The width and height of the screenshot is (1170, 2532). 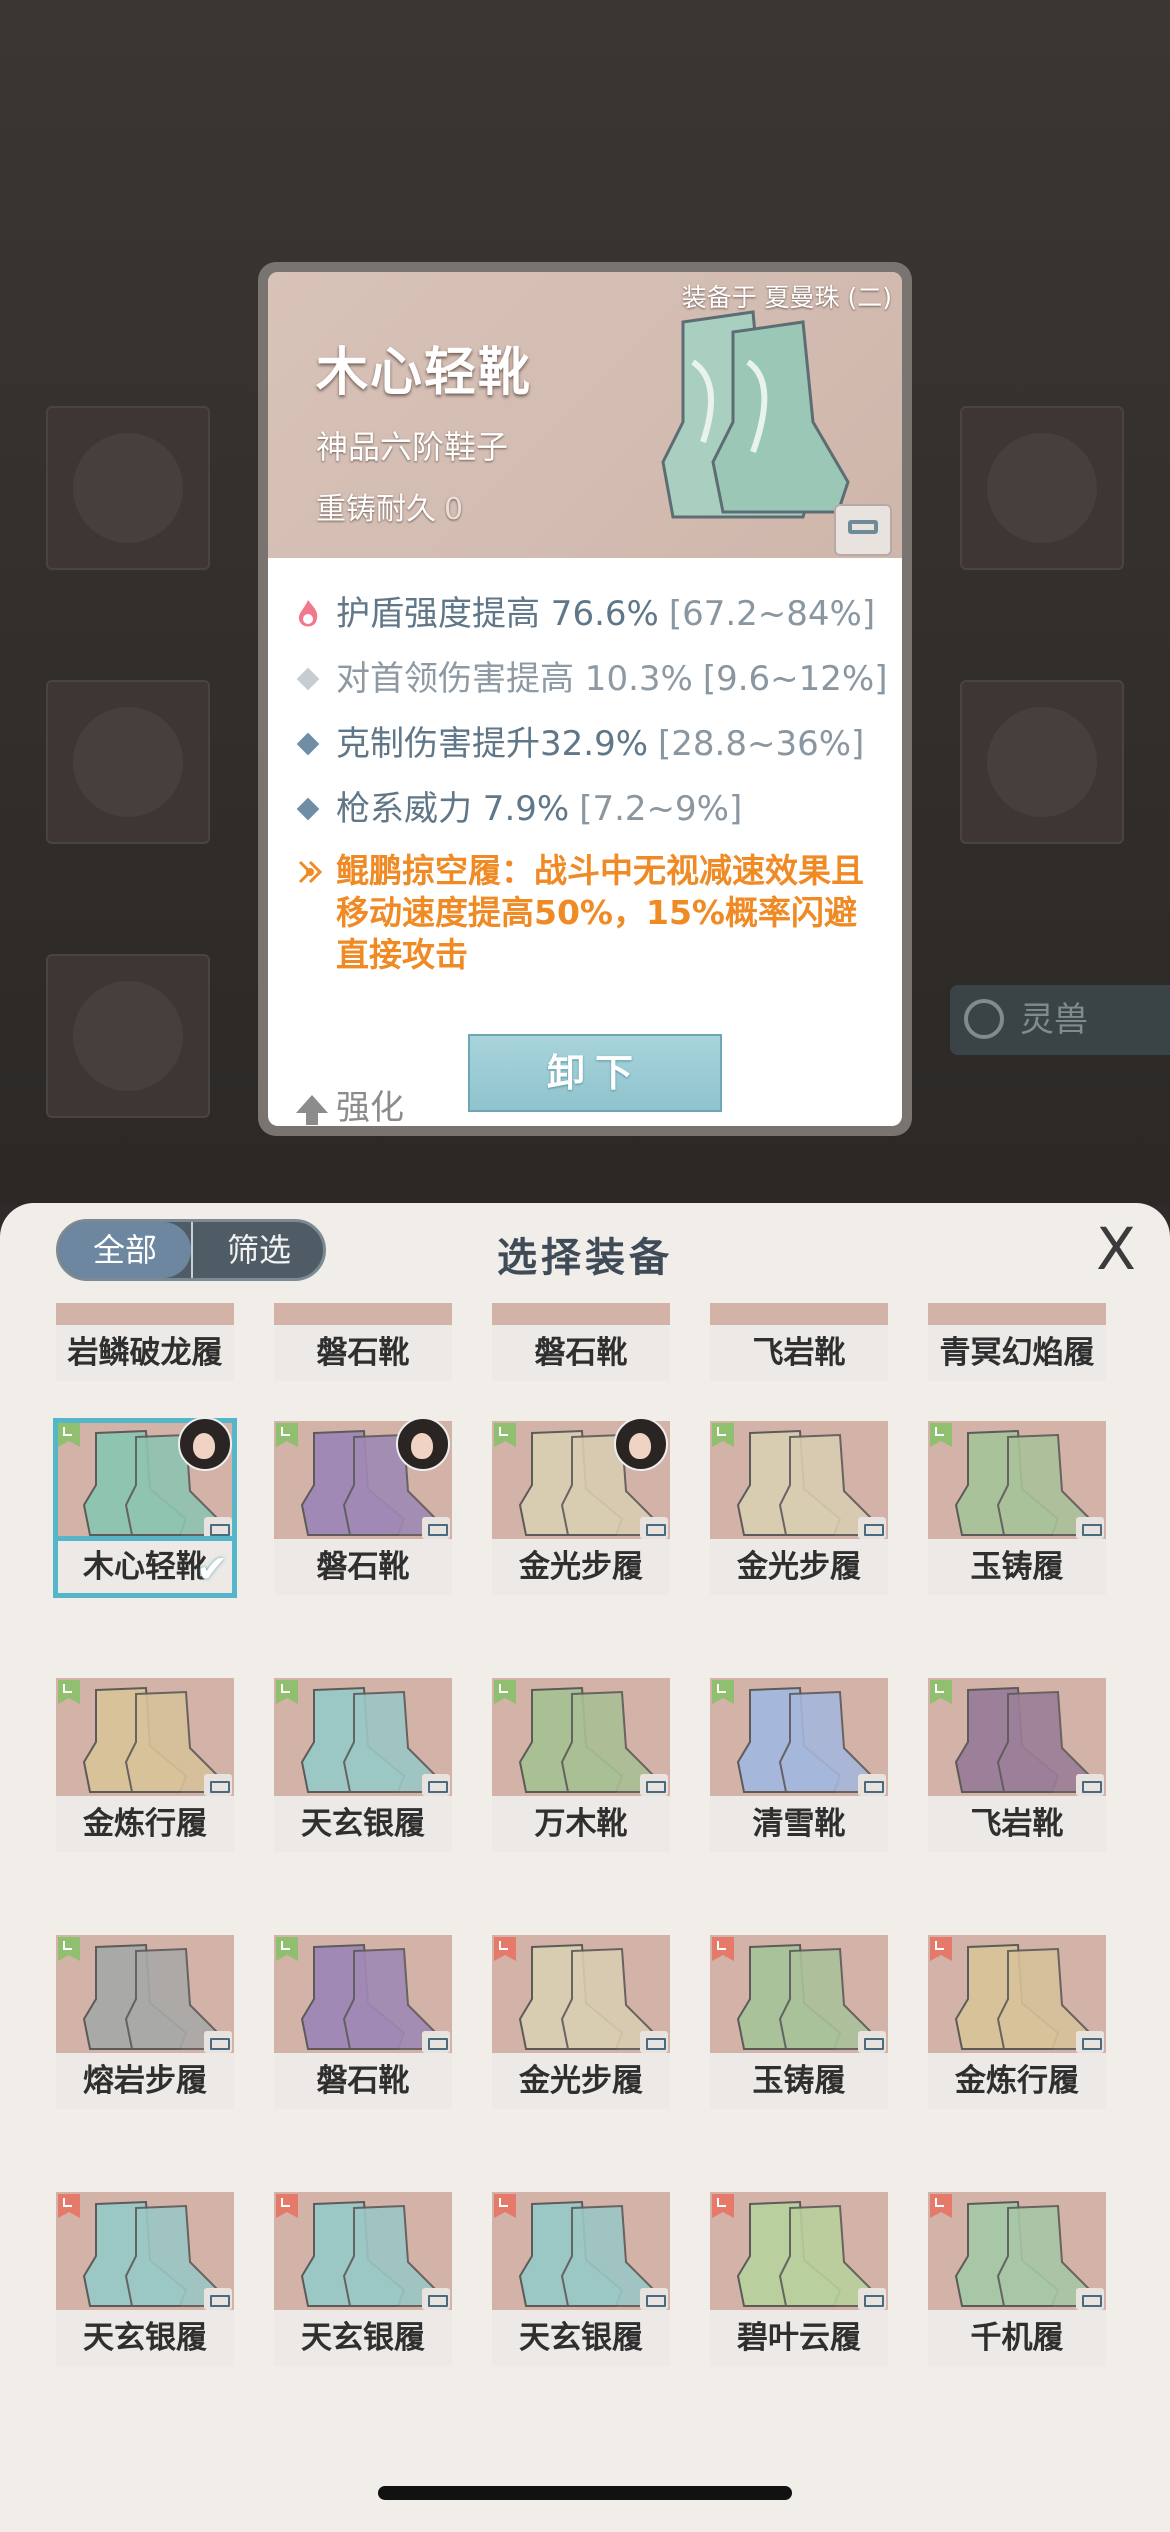 What do you see at coordinates (1116, 1249) in the screenshot?
I see `close-button: X` at bounding box center [1116, 1249].